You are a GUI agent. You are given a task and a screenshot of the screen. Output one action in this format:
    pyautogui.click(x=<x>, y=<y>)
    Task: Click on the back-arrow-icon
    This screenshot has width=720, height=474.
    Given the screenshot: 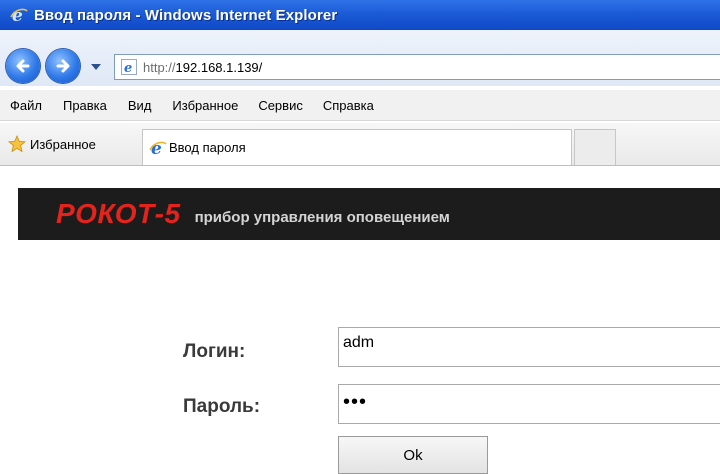 What is the action you would take?
    pyautogui.click(x=23, y=66)
    